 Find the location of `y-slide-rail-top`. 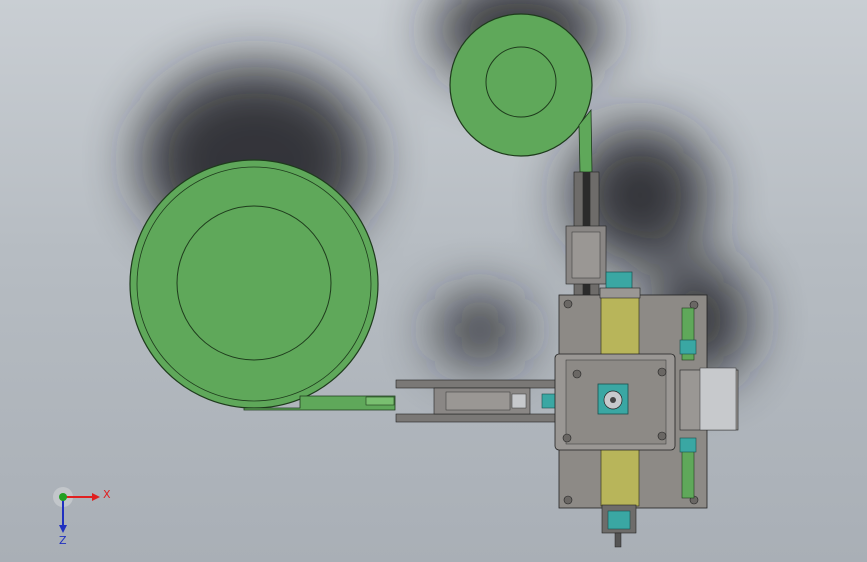

y-slide-rail-top is located at coordinates (620, 326).